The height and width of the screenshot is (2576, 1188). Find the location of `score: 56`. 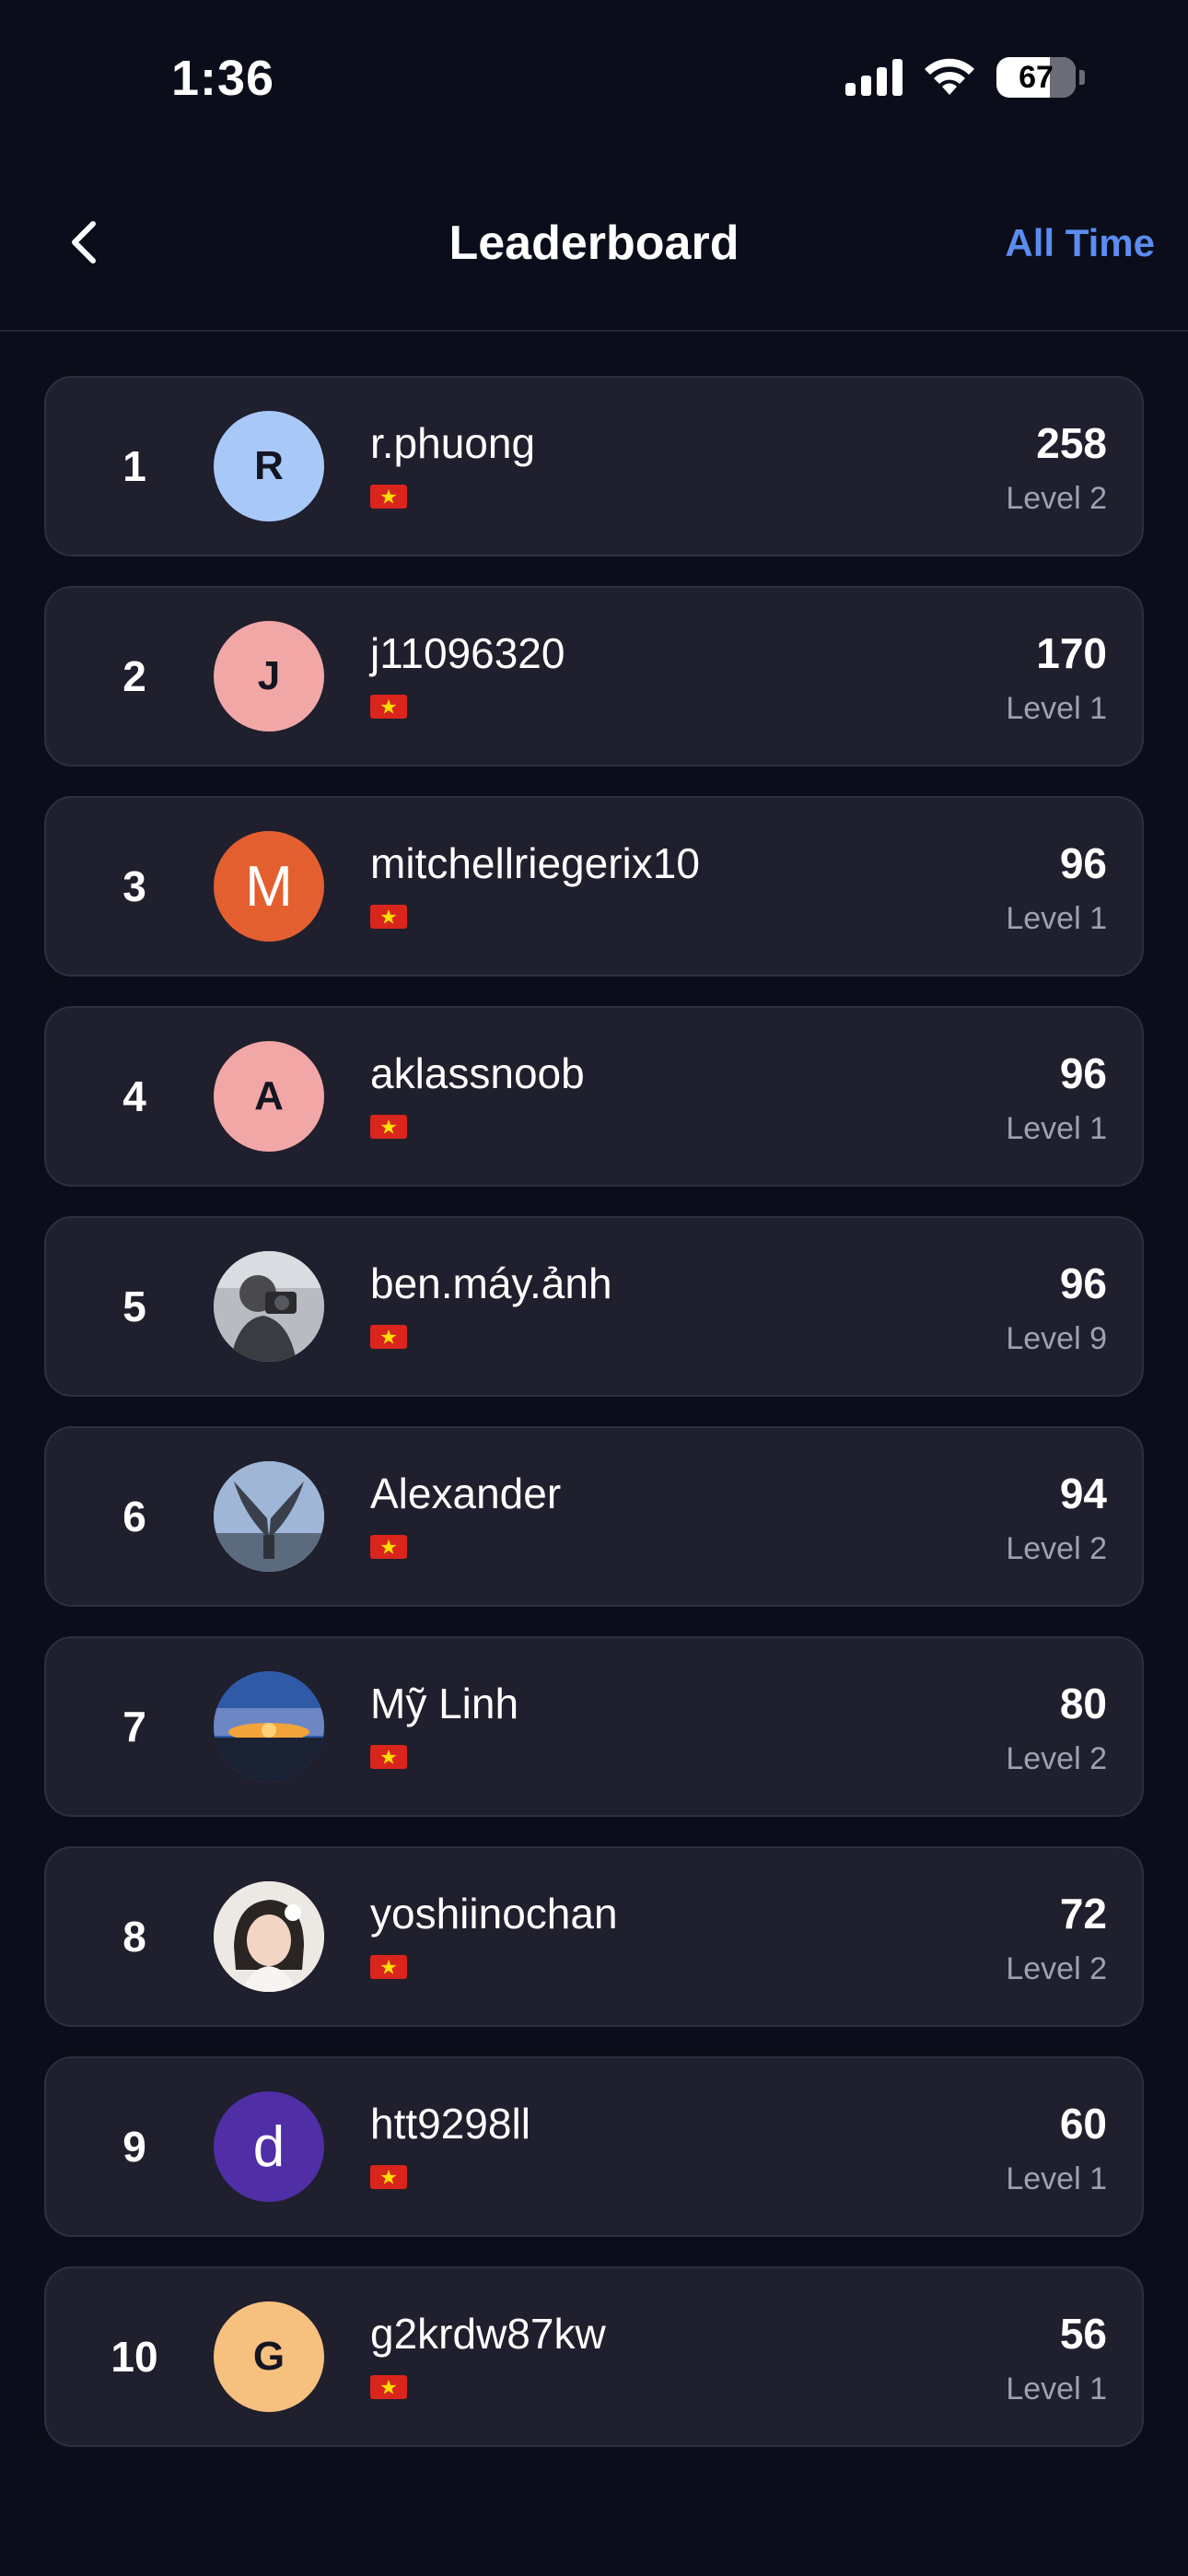

score: 56 is located at coordinates (1083, 2334).